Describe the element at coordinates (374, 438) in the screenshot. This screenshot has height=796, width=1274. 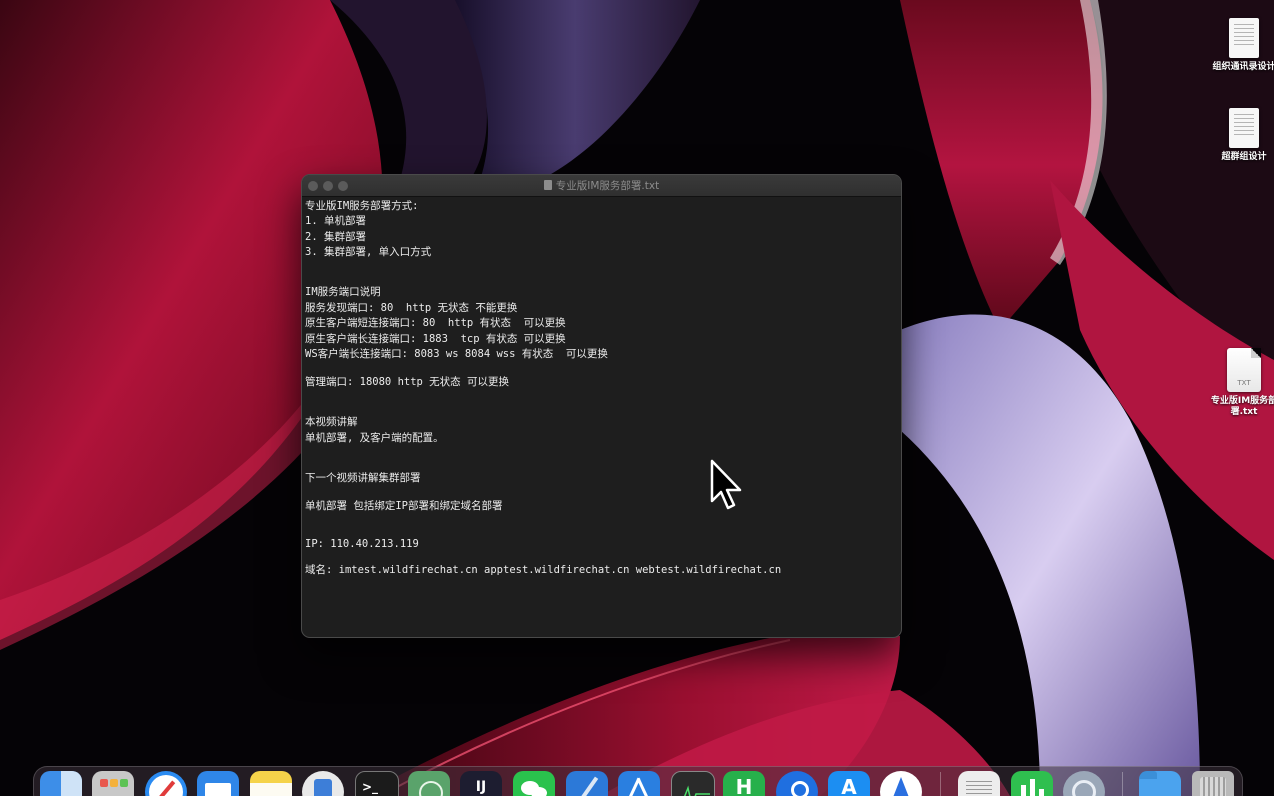
I see `text-line: 单机部署, 及客户端的配置。` at that location.